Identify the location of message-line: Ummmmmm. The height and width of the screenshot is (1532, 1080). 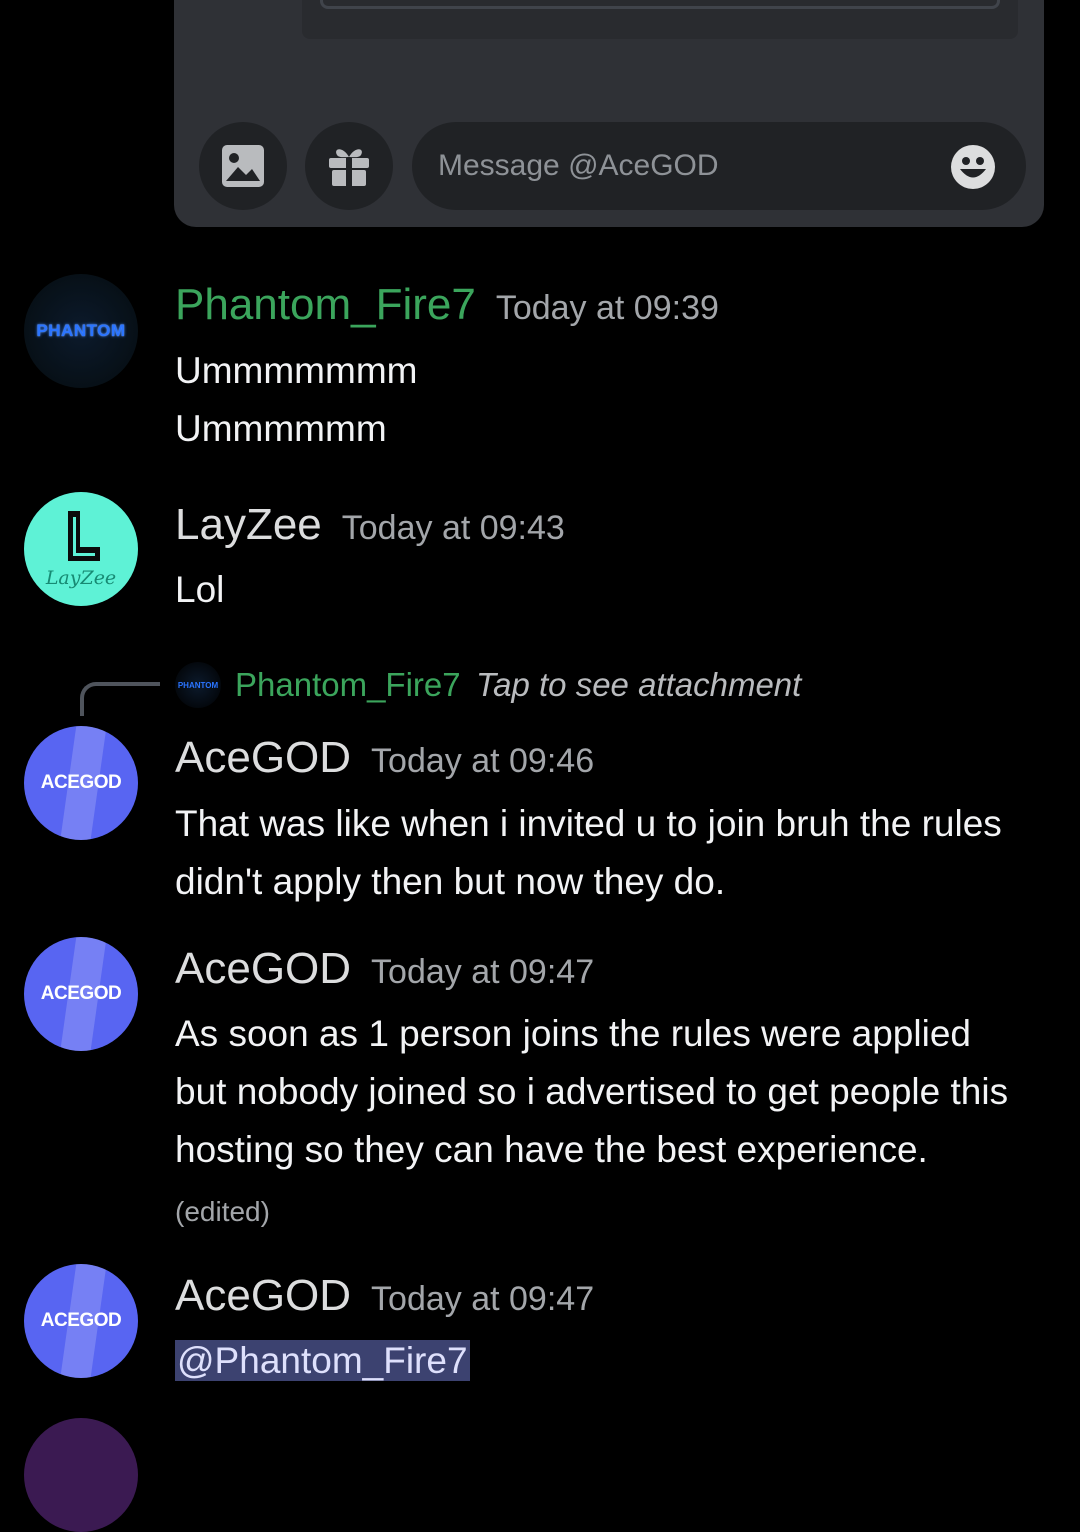
(281, 428).